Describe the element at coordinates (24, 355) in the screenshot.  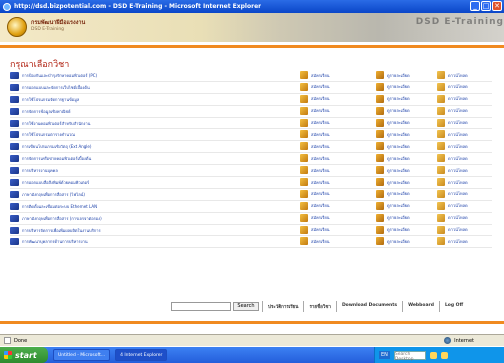
I see `start-button: start` at that location.